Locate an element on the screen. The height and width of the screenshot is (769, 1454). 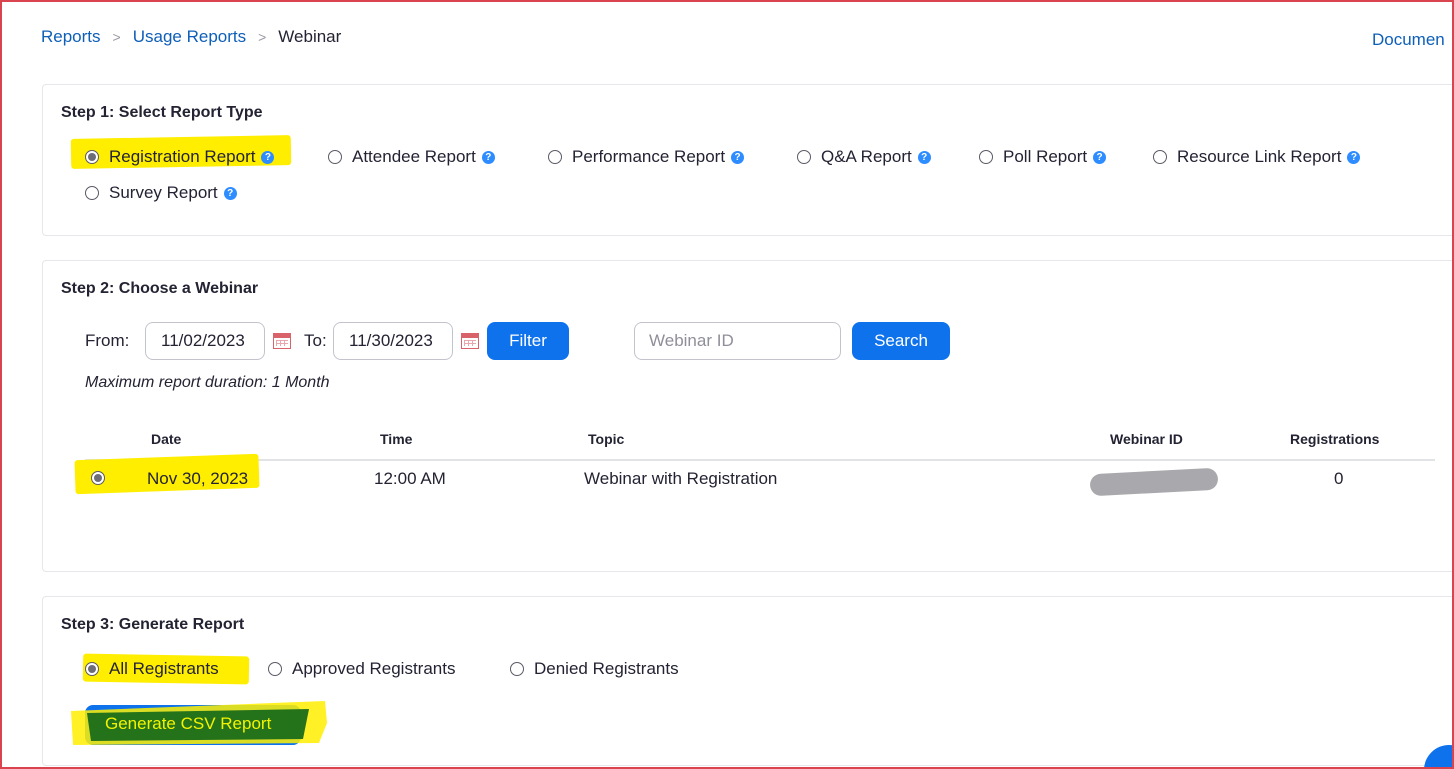
breadcrumb-current: Webinar is located at coordinates (310, 36).